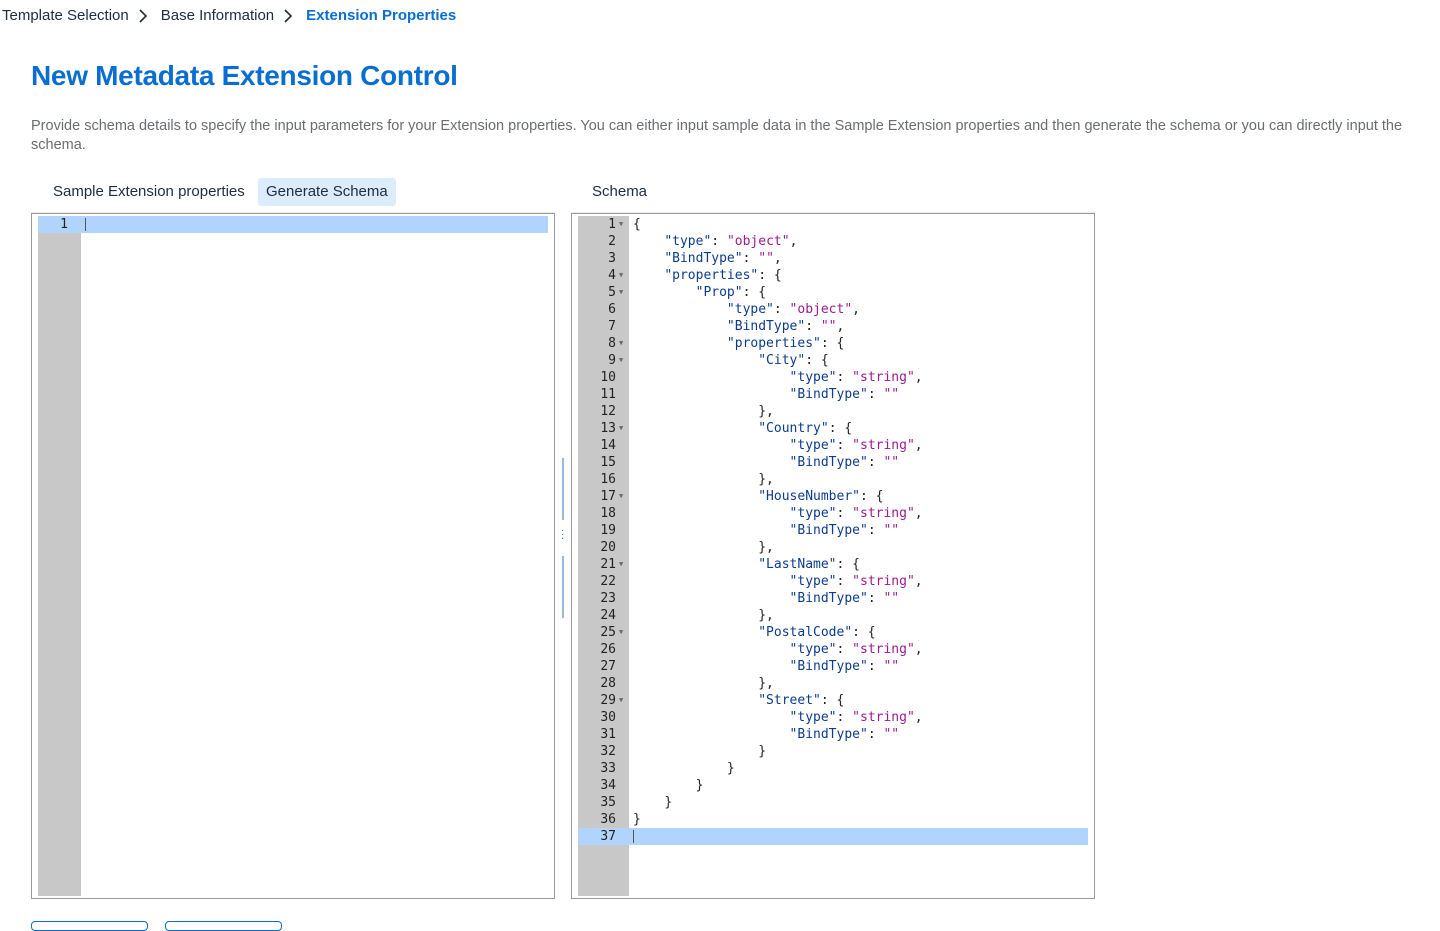 This screenshot has width=1440, height=931. Describe the element at coordinates (833, 530) in the screenshot. I see `editor-line: 19 "BindType": ""` at that location.